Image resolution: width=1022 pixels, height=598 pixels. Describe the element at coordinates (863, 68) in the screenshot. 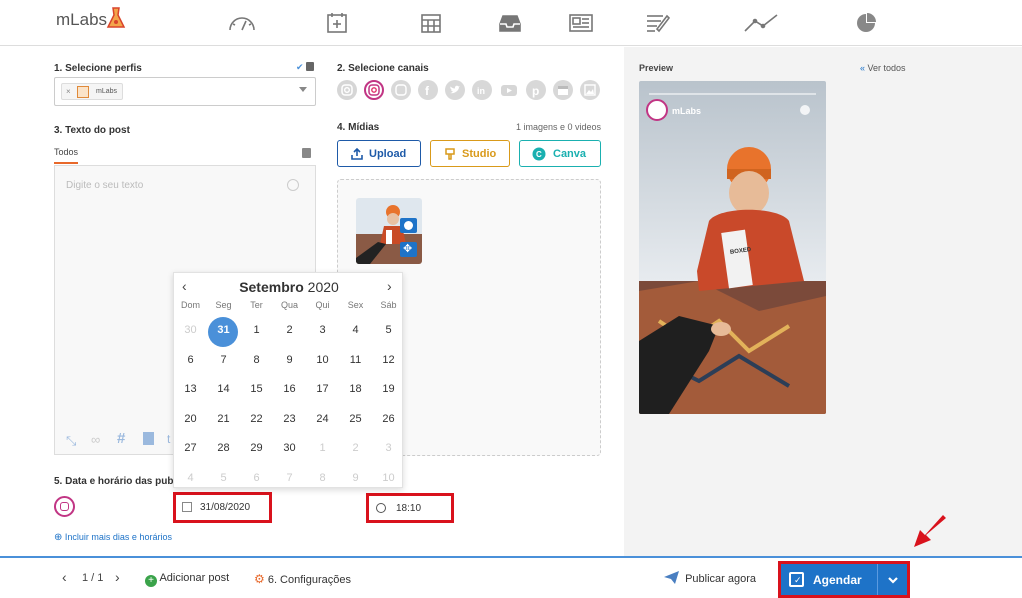

I see `double-chevron-left-icon: «` at that location.